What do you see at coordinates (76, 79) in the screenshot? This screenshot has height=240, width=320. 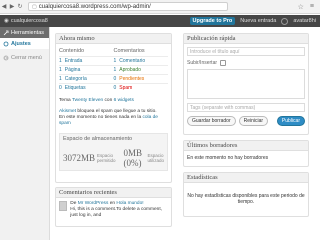 I see `categories-link: Categoría` at bounding box center [76, 79].